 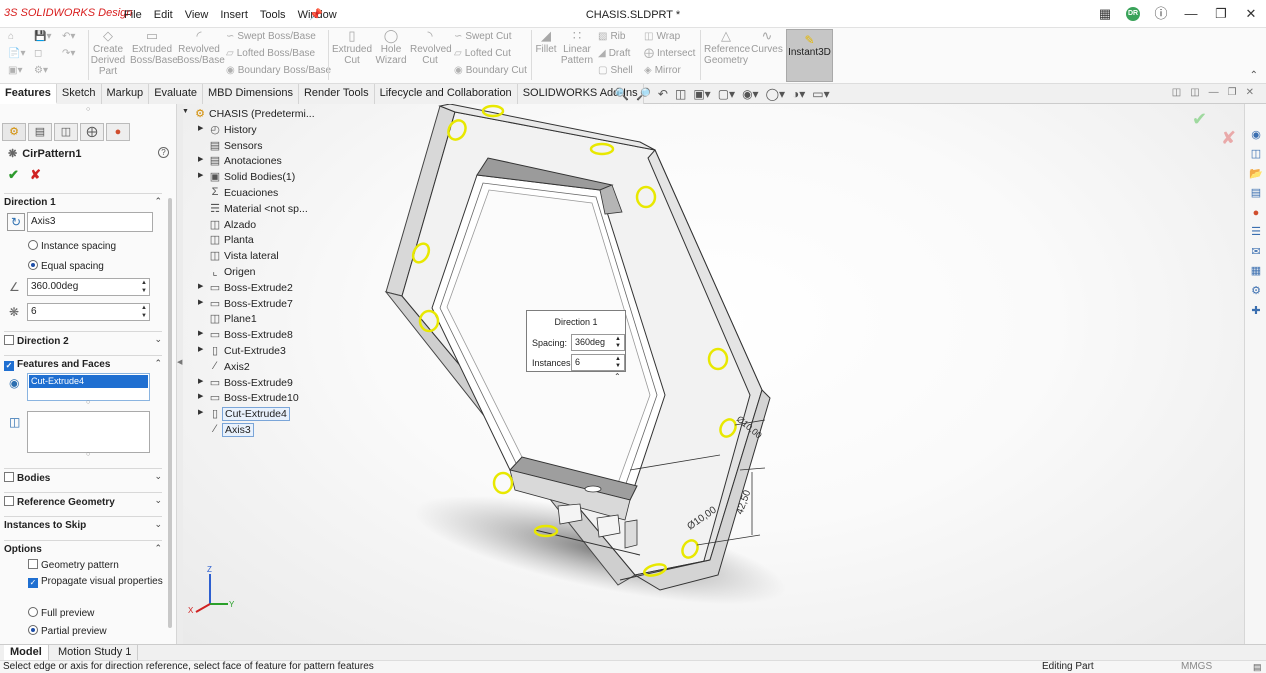 I want to click on previous-view-icon: ↶, so click(x=663, y=94).